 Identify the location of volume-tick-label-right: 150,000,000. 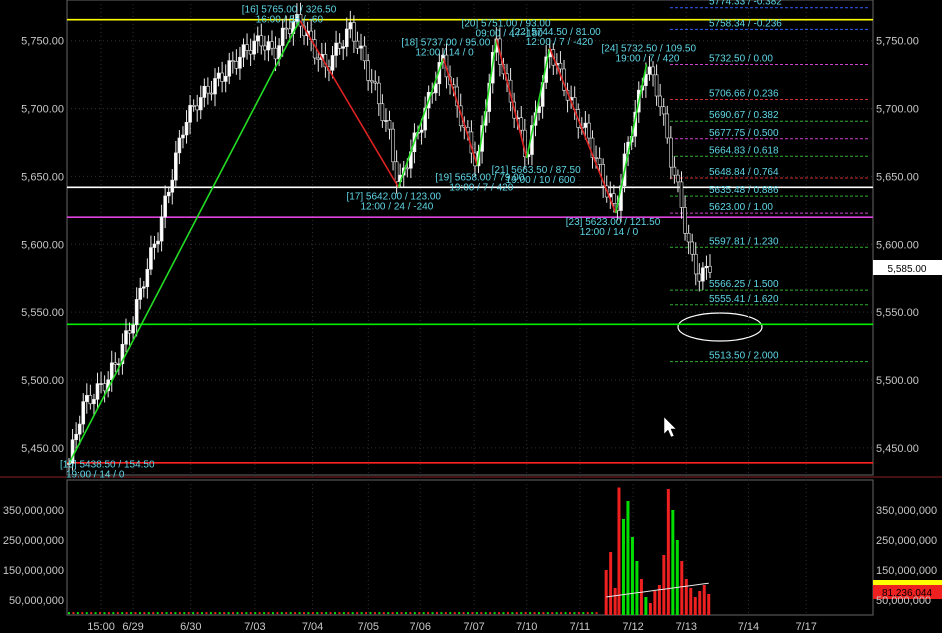
(906, 571).